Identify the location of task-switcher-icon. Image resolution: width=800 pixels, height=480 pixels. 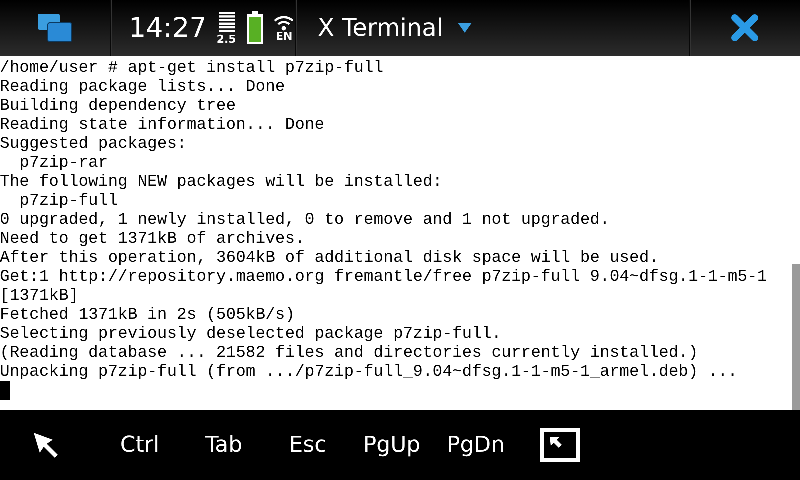
(55, 28).